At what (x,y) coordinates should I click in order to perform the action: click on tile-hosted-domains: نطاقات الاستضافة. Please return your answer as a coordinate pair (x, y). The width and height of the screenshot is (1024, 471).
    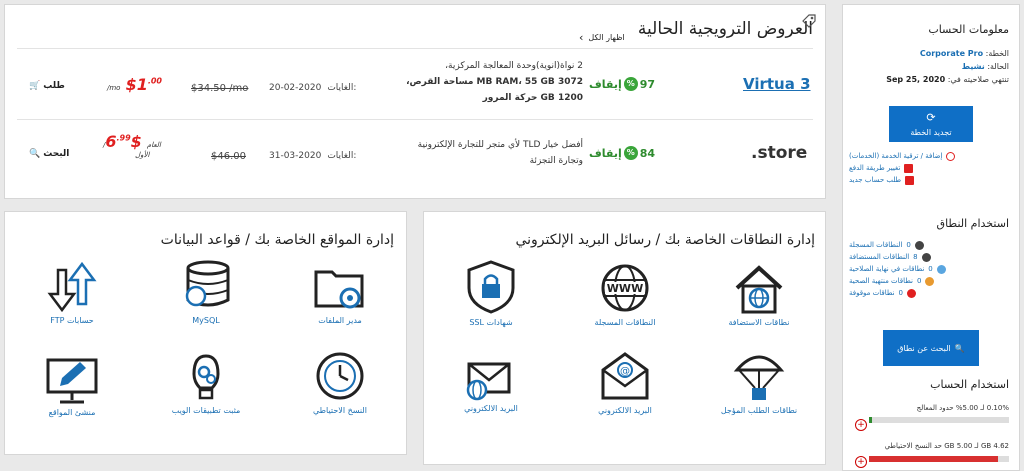
    Looking at the image, I should click on (759, 293).